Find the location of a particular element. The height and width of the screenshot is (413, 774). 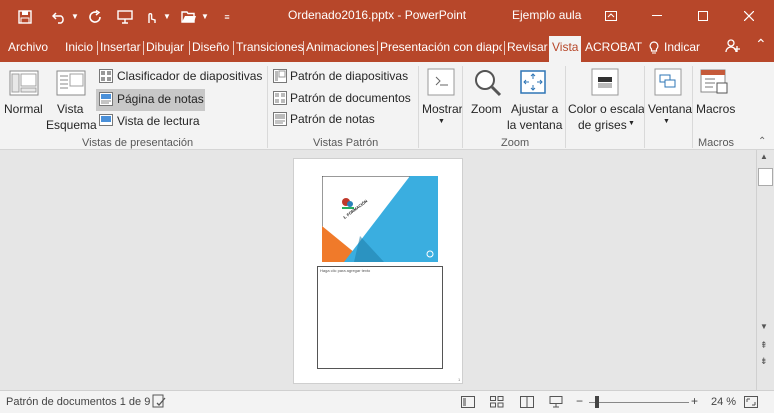

color-grayscale-icon is located at coordinates (605, 84).